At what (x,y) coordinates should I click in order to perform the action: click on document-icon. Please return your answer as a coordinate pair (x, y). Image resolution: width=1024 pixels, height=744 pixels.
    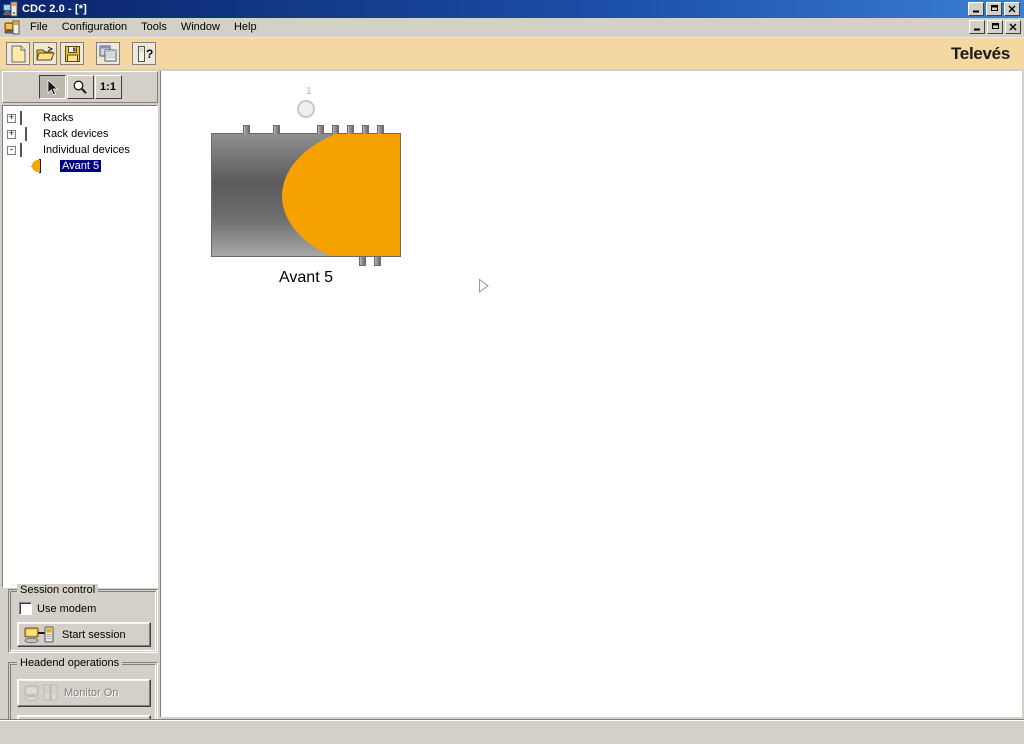
    Looking at the image, I should click on (12, 27).